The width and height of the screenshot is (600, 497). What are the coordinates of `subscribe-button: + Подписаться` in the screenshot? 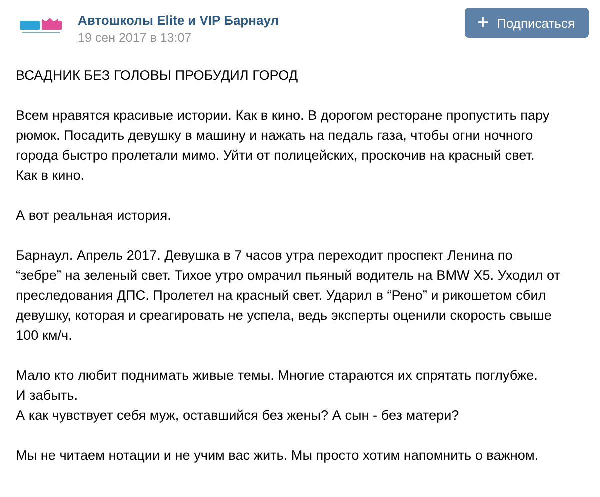 It's located at (527, 23).